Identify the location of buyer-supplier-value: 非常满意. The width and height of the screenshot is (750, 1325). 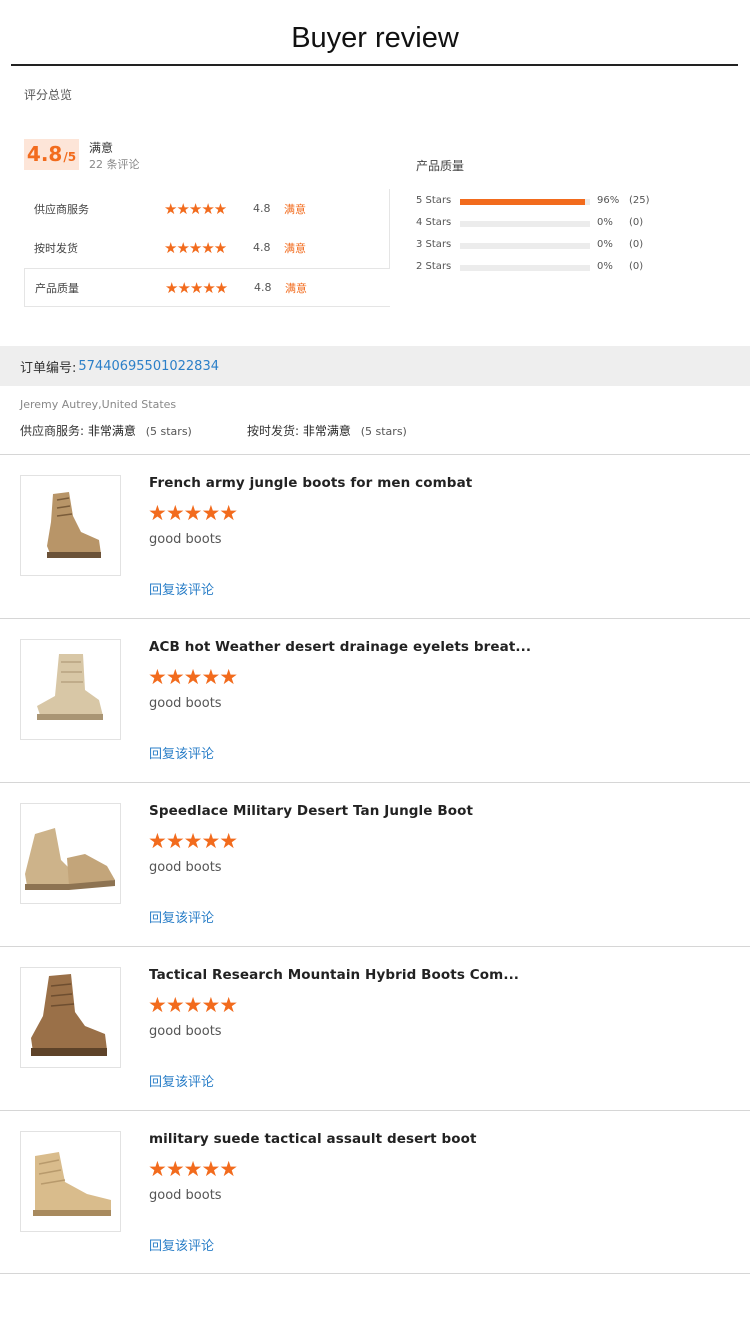
(111, 431).